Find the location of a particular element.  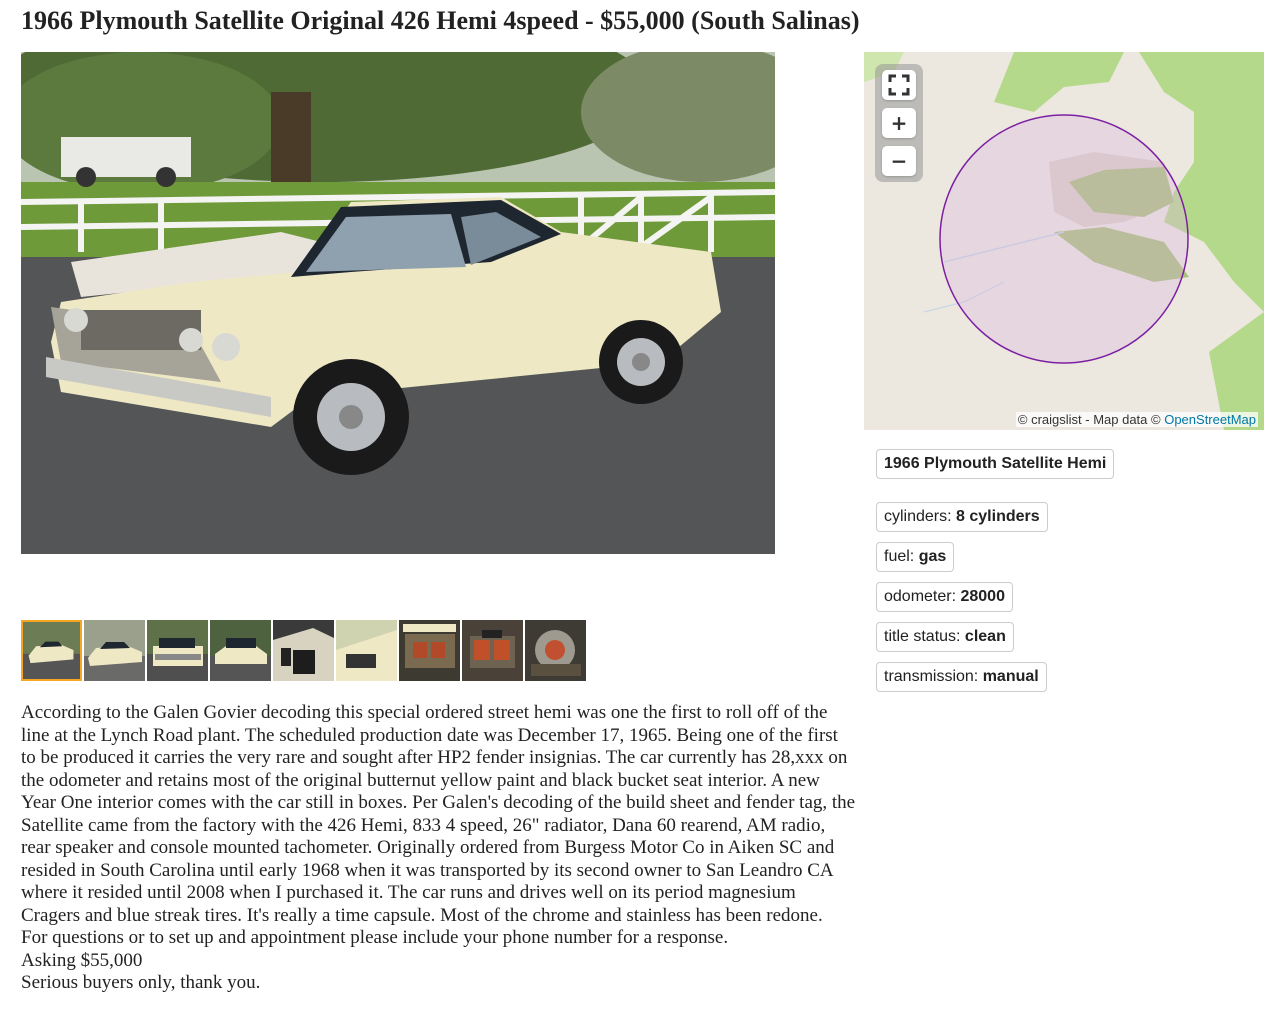

attribute-title-group: 1966 Plymouth Satellite Hemi is located at coordinates (995, 464).